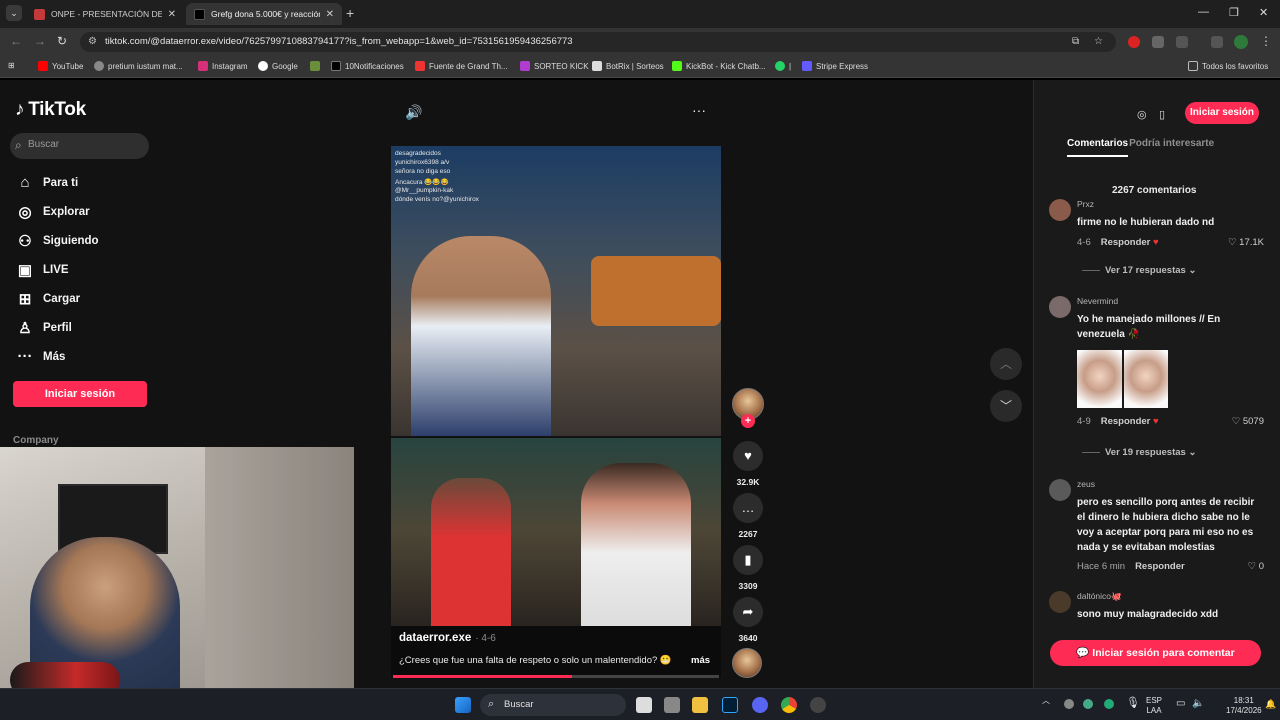  Describe the element at coordinates (1133, 703) in the screenshot. I see `microphone-icon: 🎙` at that location.